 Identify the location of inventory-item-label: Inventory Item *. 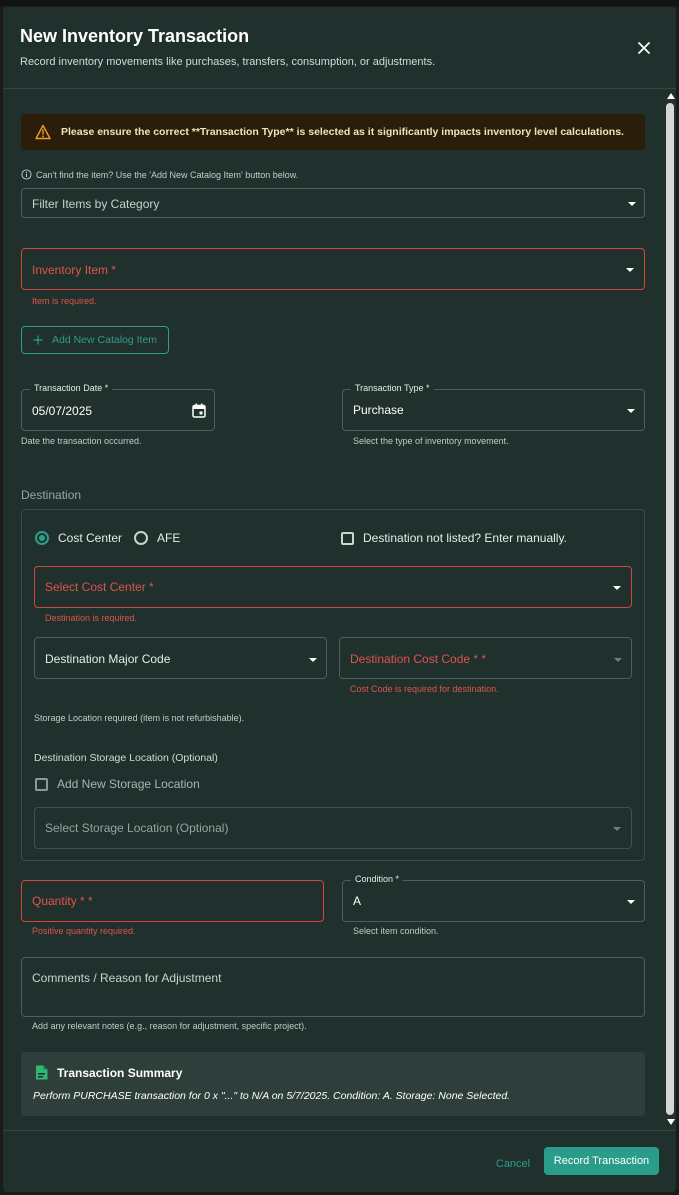
(74, 270).